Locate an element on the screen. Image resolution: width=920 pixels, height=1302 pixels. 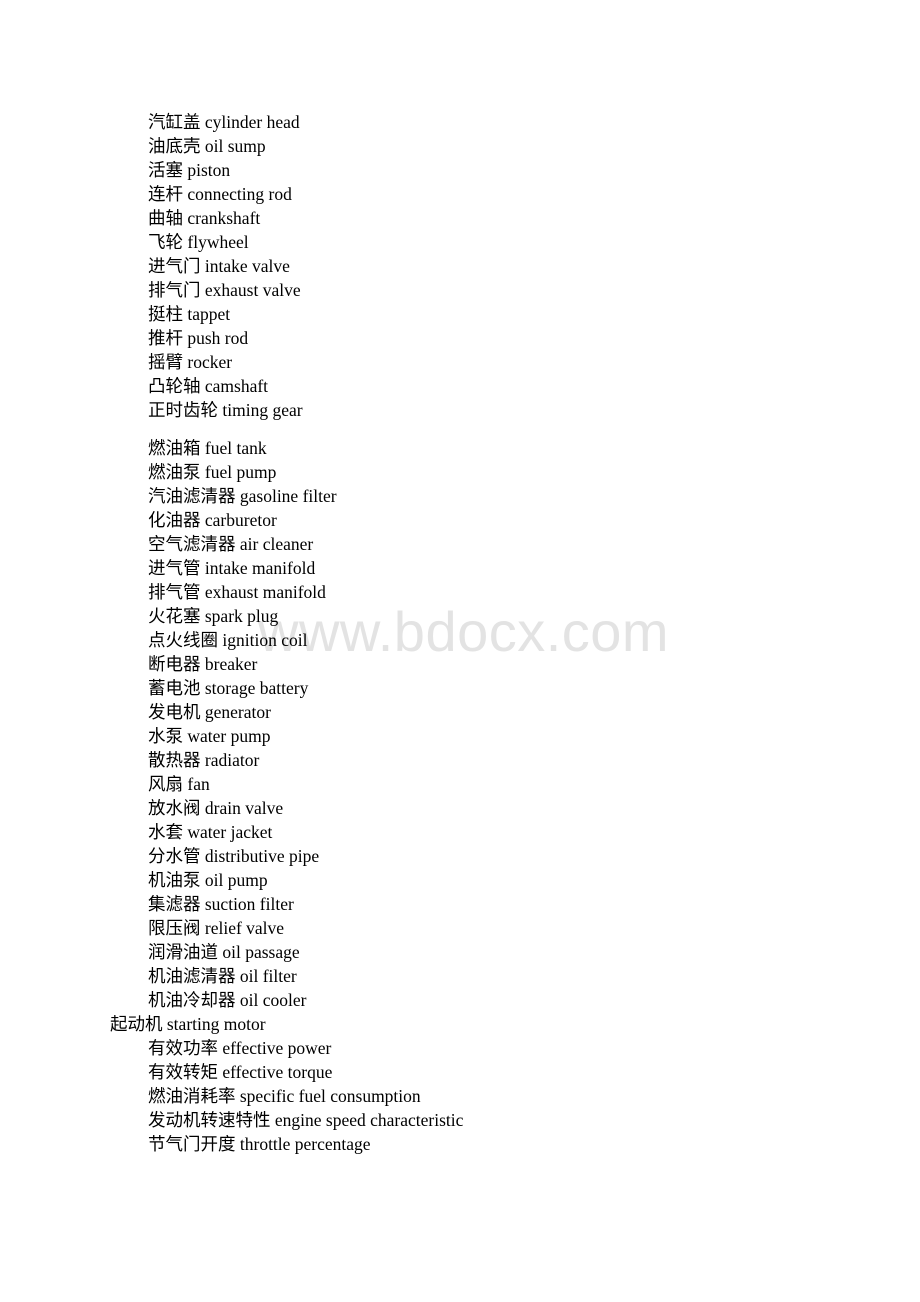
glossary-entry: 正时齿轮 timing gear is located at coordinates (460, 410).